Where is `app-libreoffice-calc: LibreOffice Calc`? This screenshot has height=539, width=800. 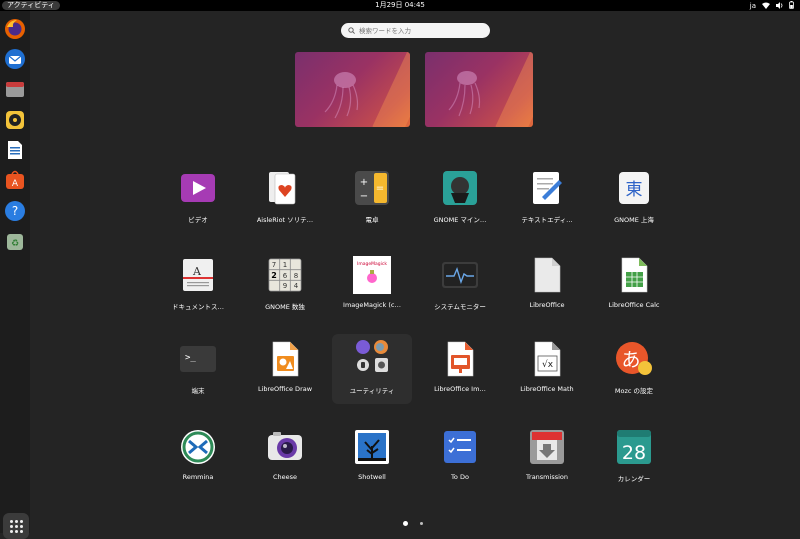
app-libreoffice-calc: LibreOffice Calc is located at coordinates (634, 286).